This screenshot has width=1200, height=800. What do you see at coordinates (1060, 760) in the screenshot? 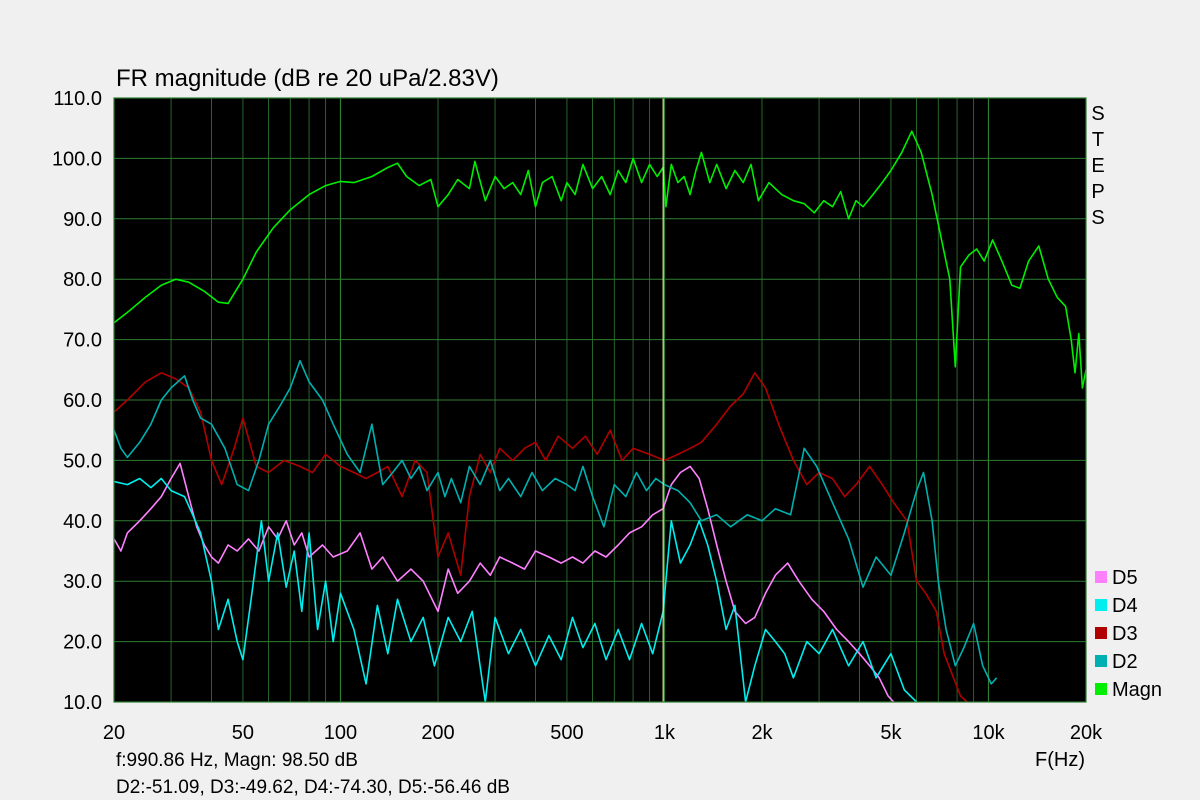
I see `x-axis-label: F(Hz)` at bounding box center [1060, 760].